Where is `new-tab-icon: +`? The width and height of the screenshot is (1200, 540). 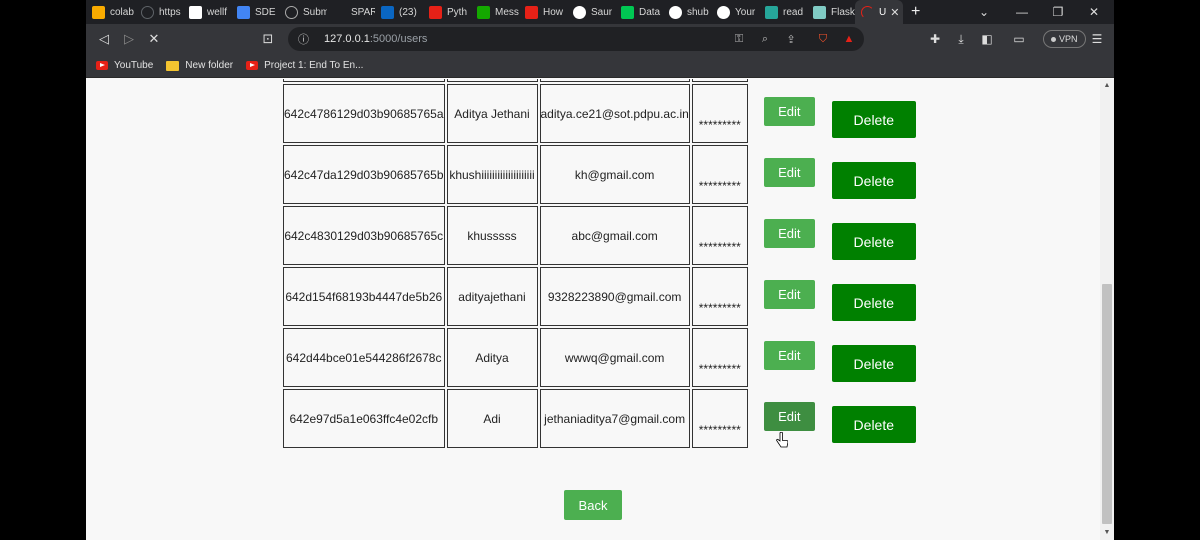 new-tab-icon: + is located at coordinates (915, 12).